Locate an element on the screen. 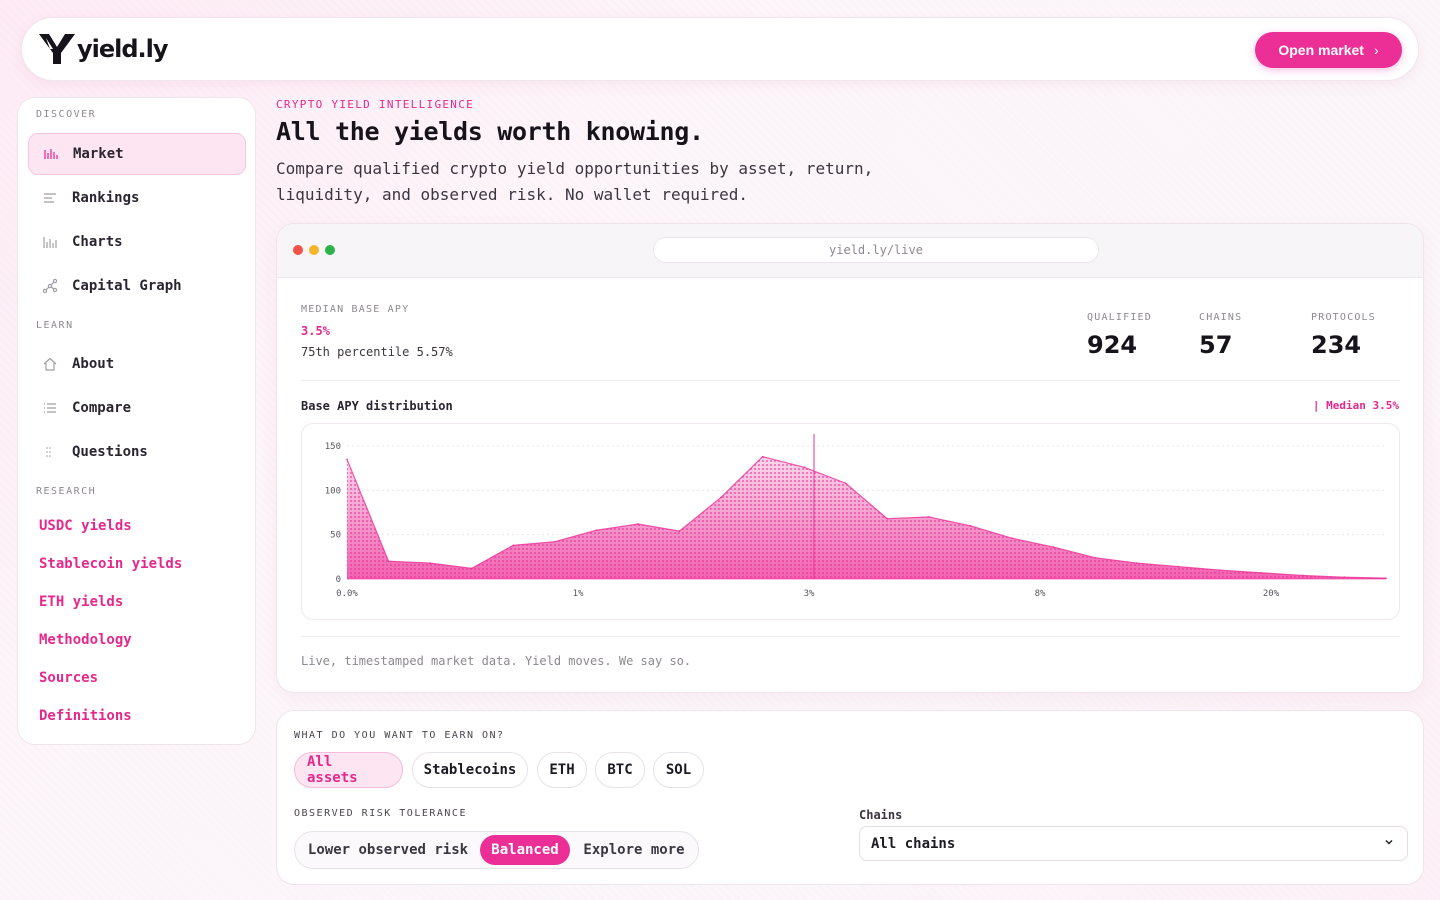 The image size is (1440, 900). sidebar-item-charts: Charts is located at coordinates (137, 242).